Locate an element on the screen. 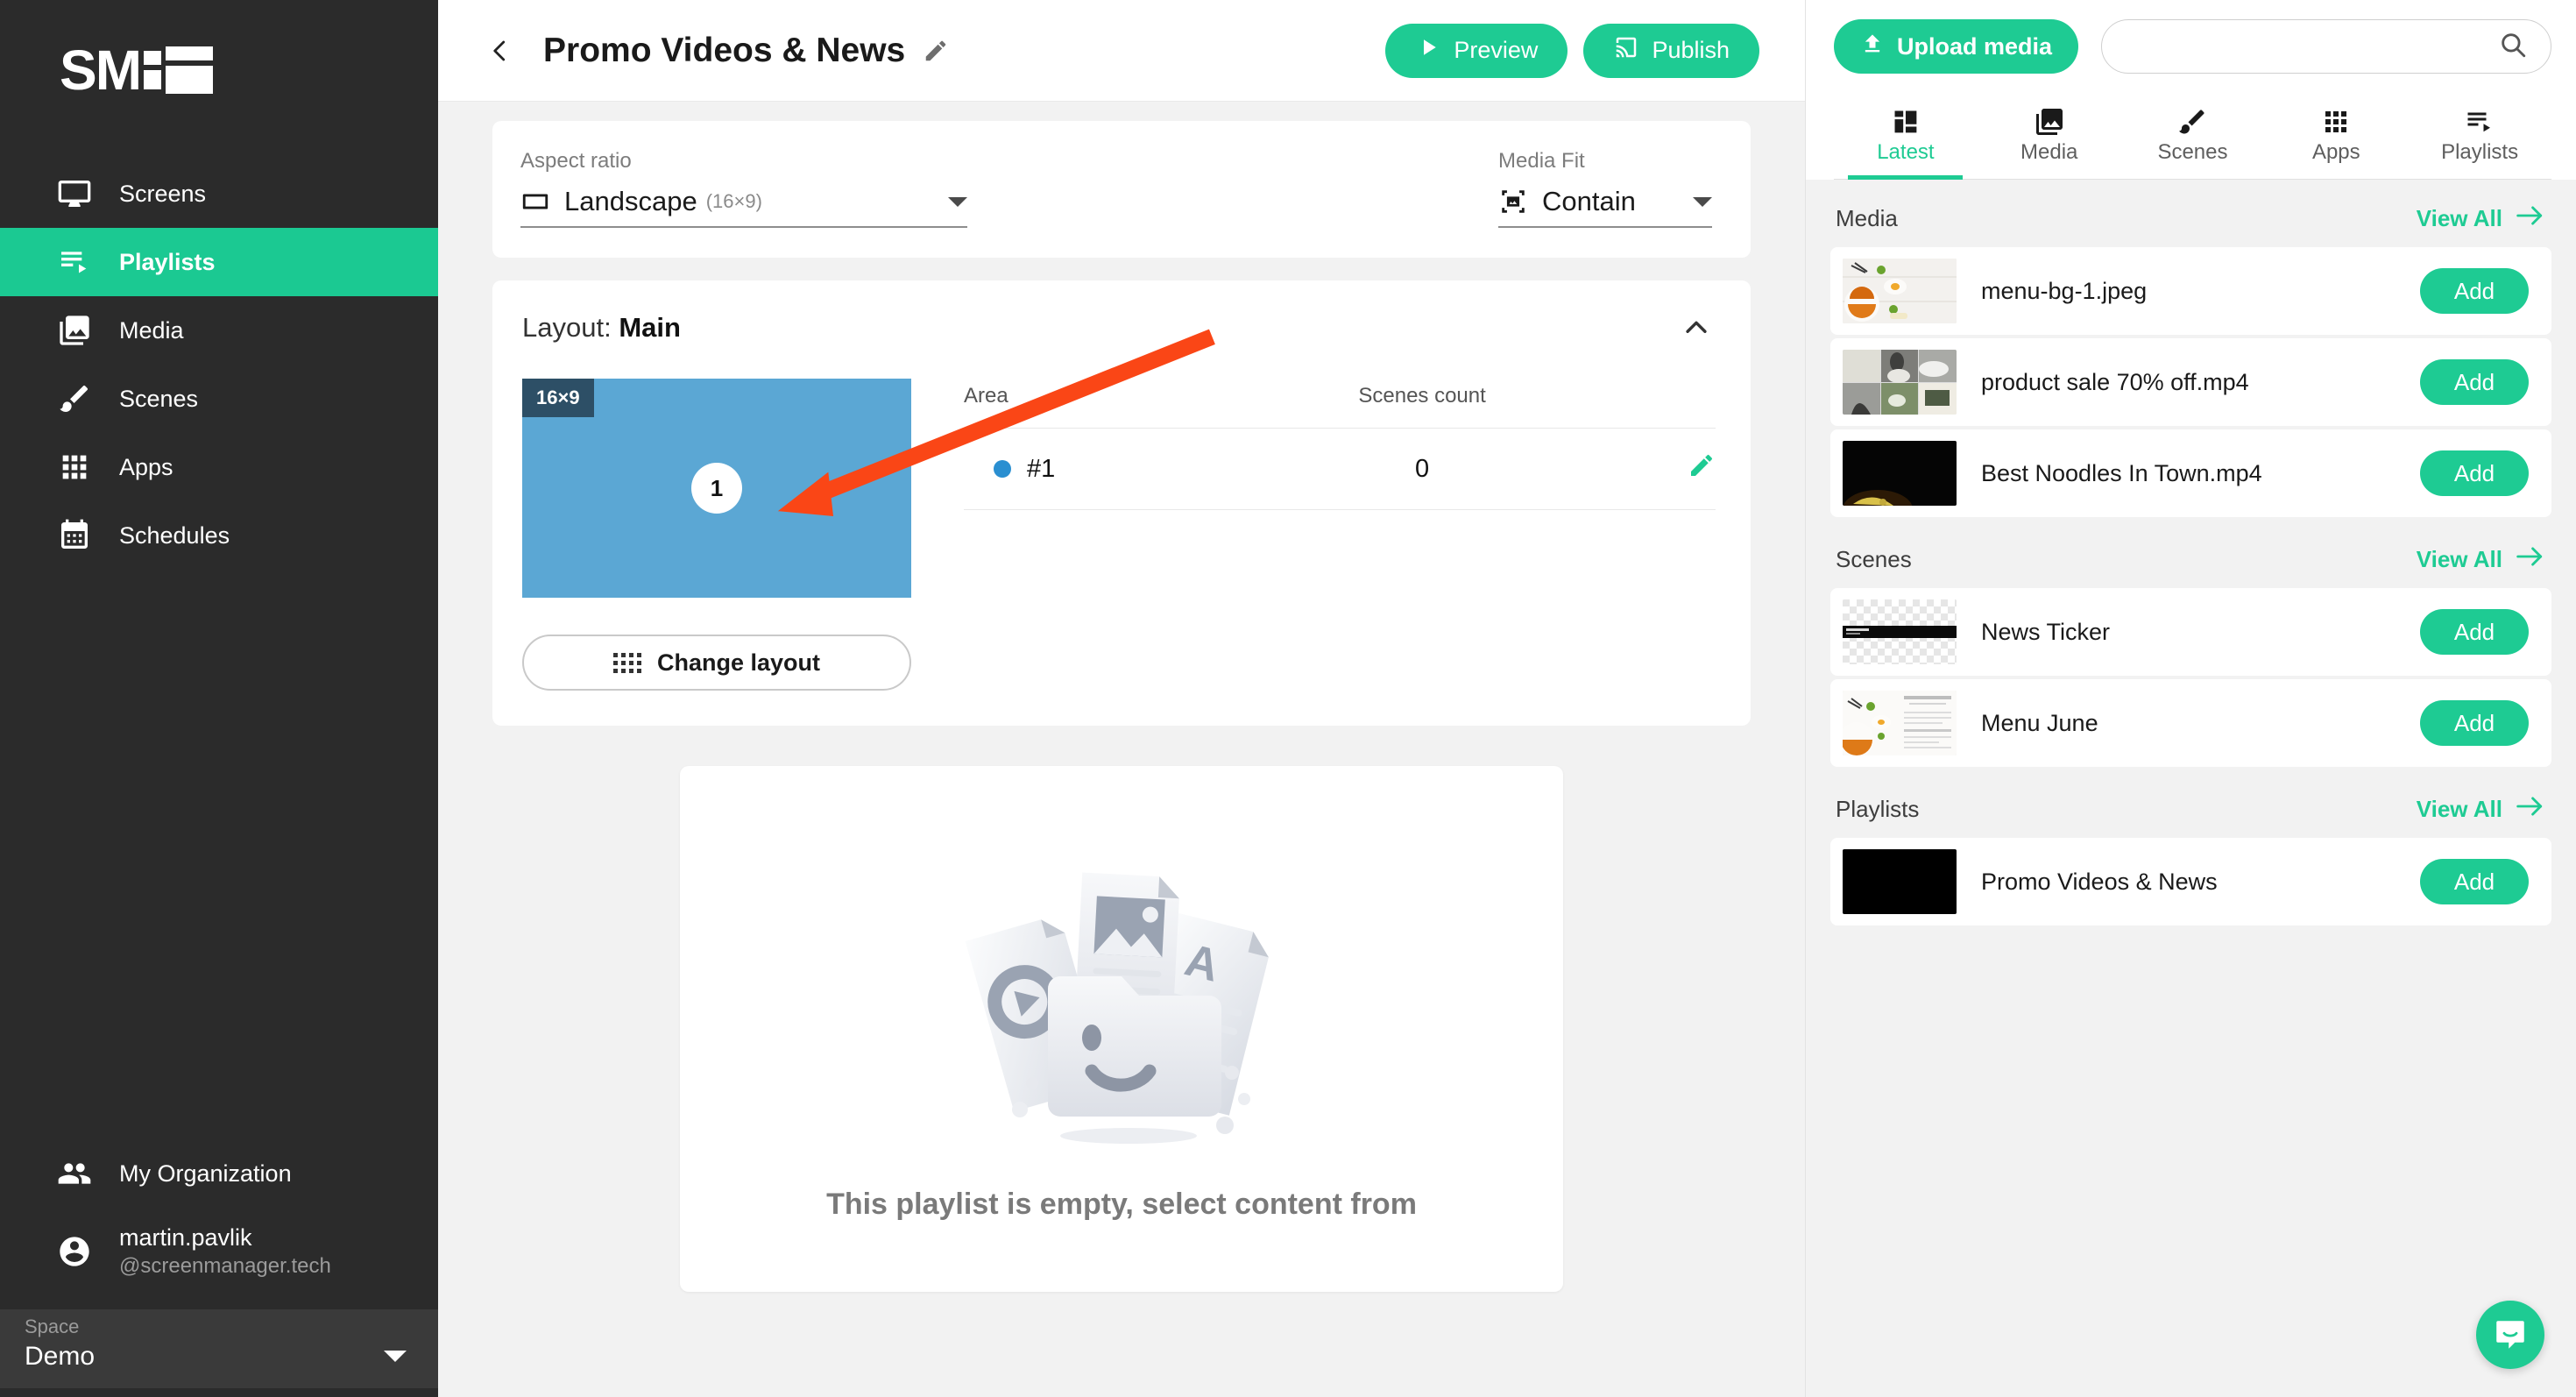  media-fit-field: Media Fit Contain is located at coordinates (1605, 188).